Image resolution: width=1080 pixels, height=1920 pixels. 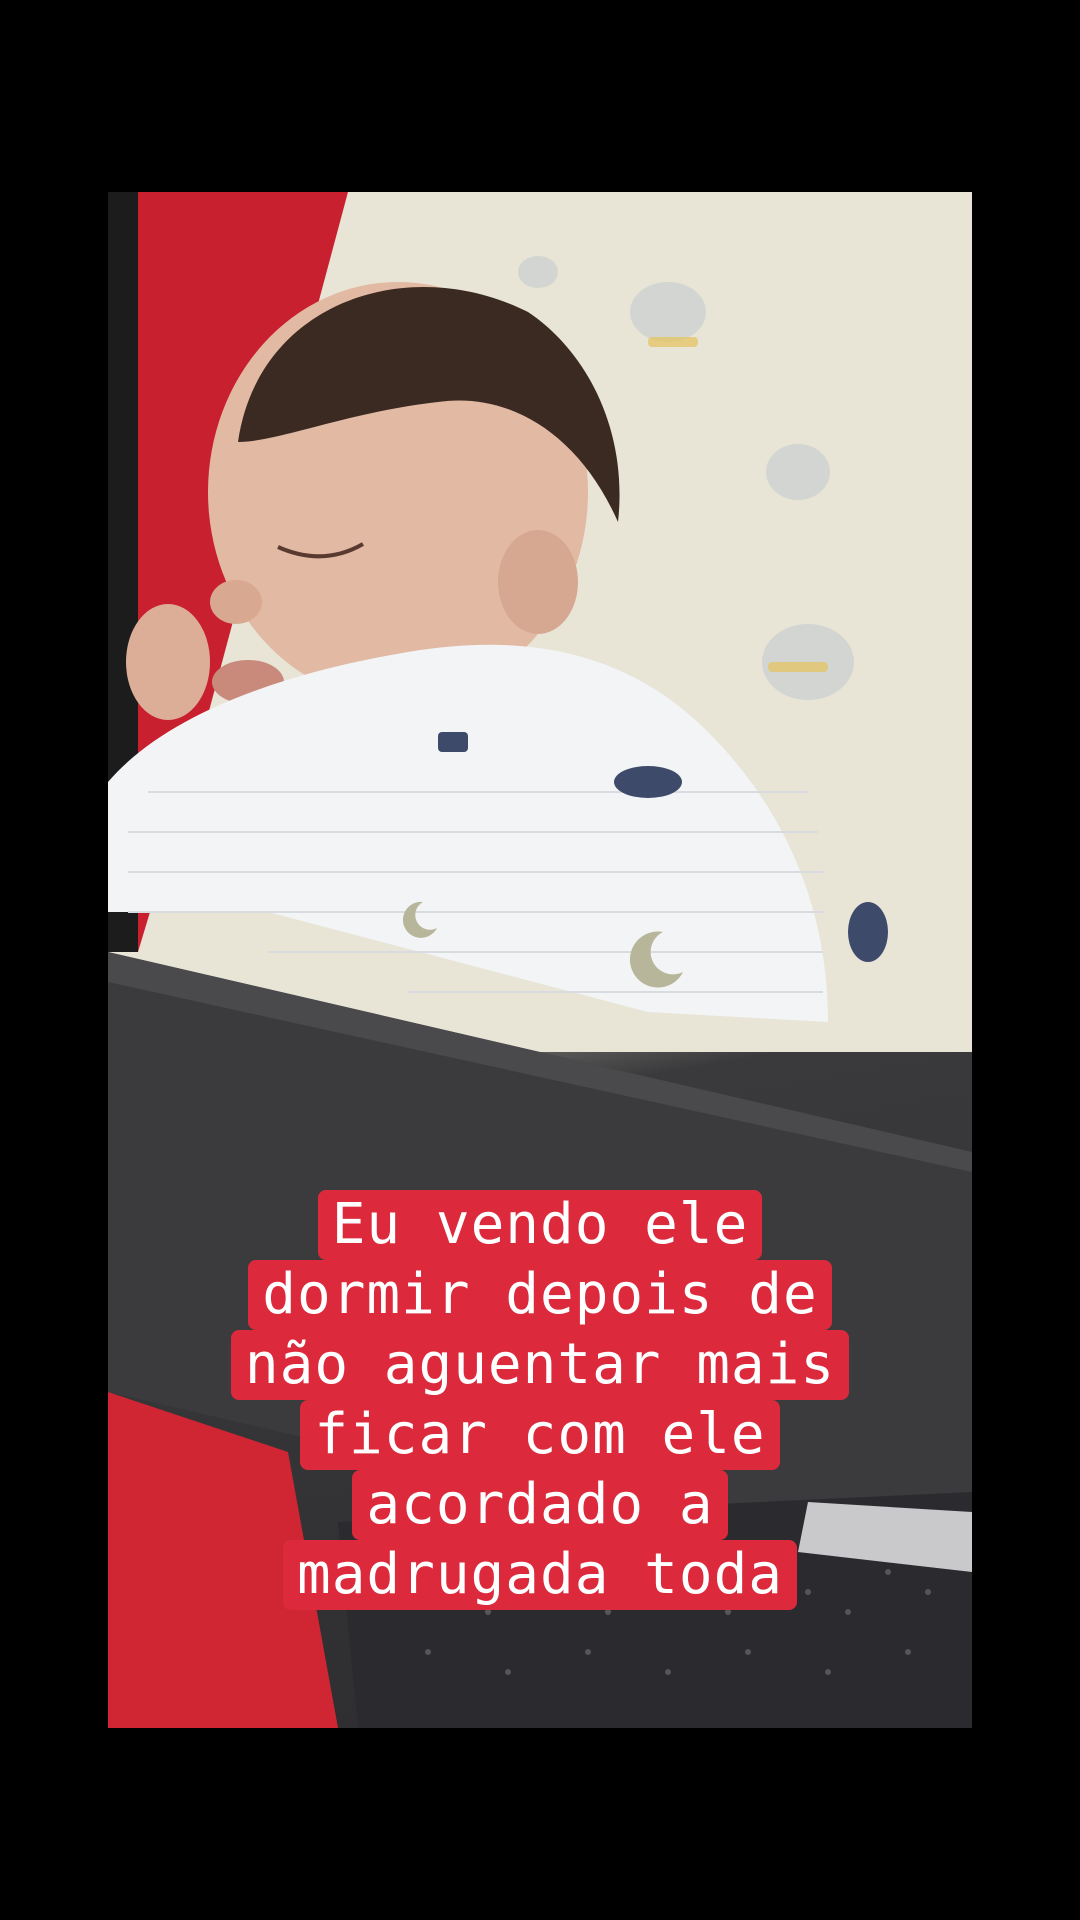 I want to click on caption-line-4: ficar com ele, so click(x=540, y=1435).